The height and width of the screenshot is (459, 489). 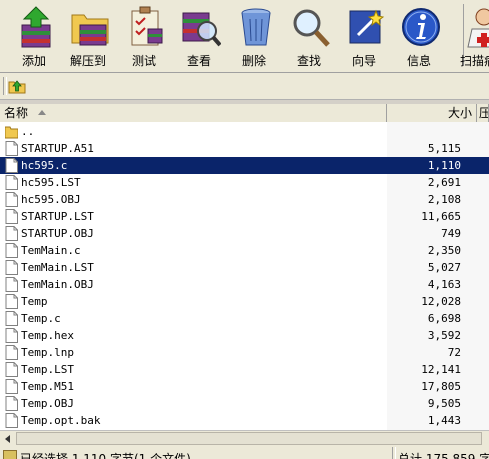 What do you see at coordinates (90, 30) in the screenshot?
I see `extract-icon` at bounding box center [90, 30].